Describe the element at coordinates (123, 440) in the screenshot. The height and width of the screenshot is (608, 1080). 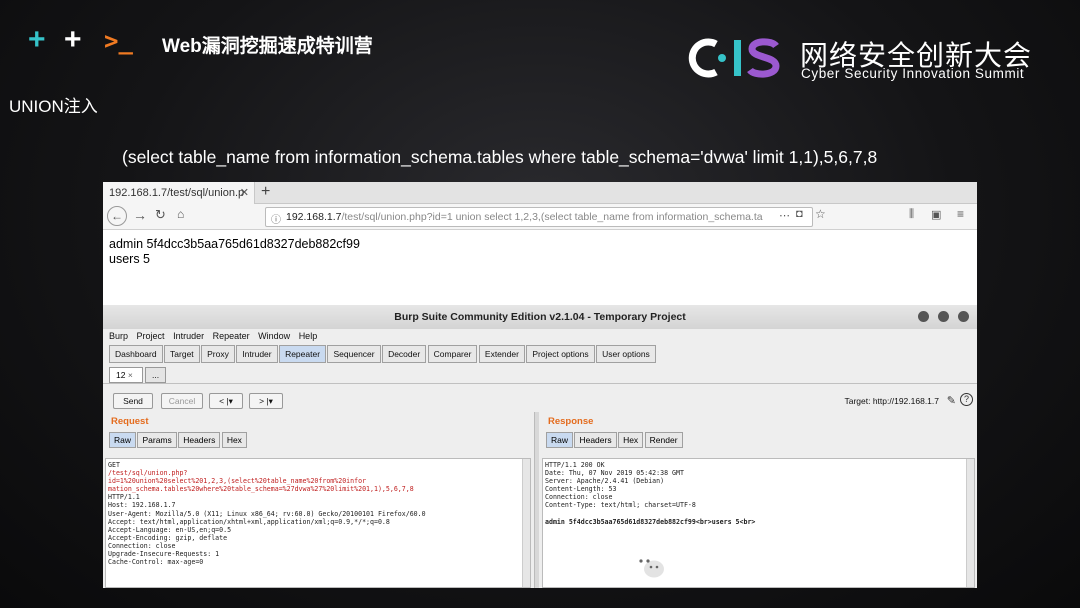
I see `request-tab-raw: Raw` at that location.